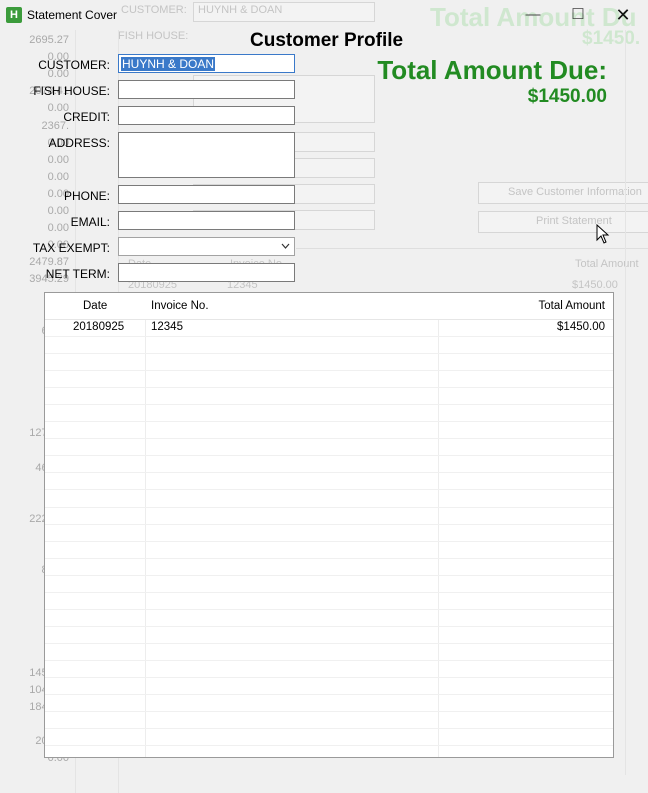  What do you see at coordinates (206, 272) in the screenshot?
I see `net-term-field` at bounding box center [206, 272].